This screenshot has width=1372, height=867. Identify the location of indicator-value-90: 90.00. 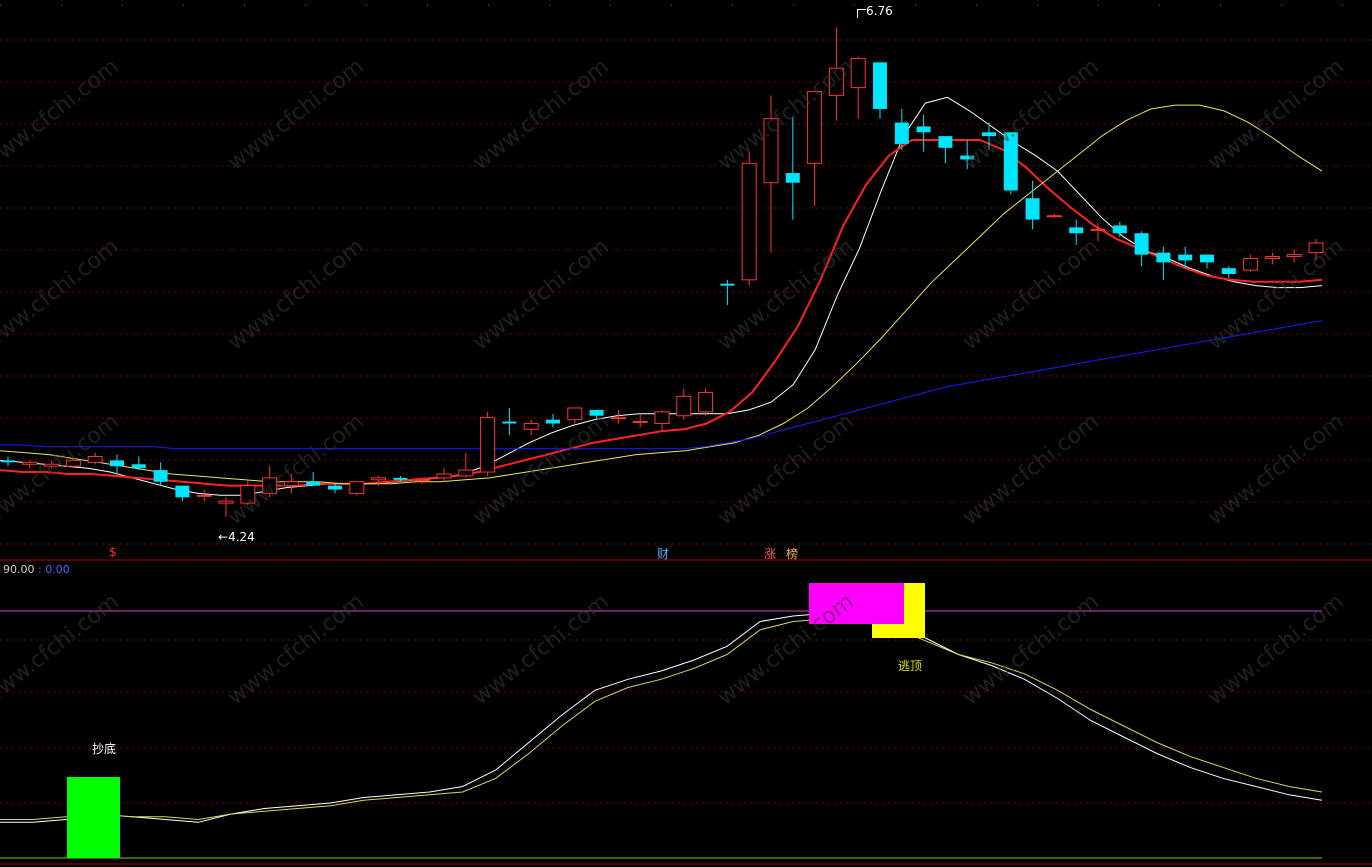
(19, 569).